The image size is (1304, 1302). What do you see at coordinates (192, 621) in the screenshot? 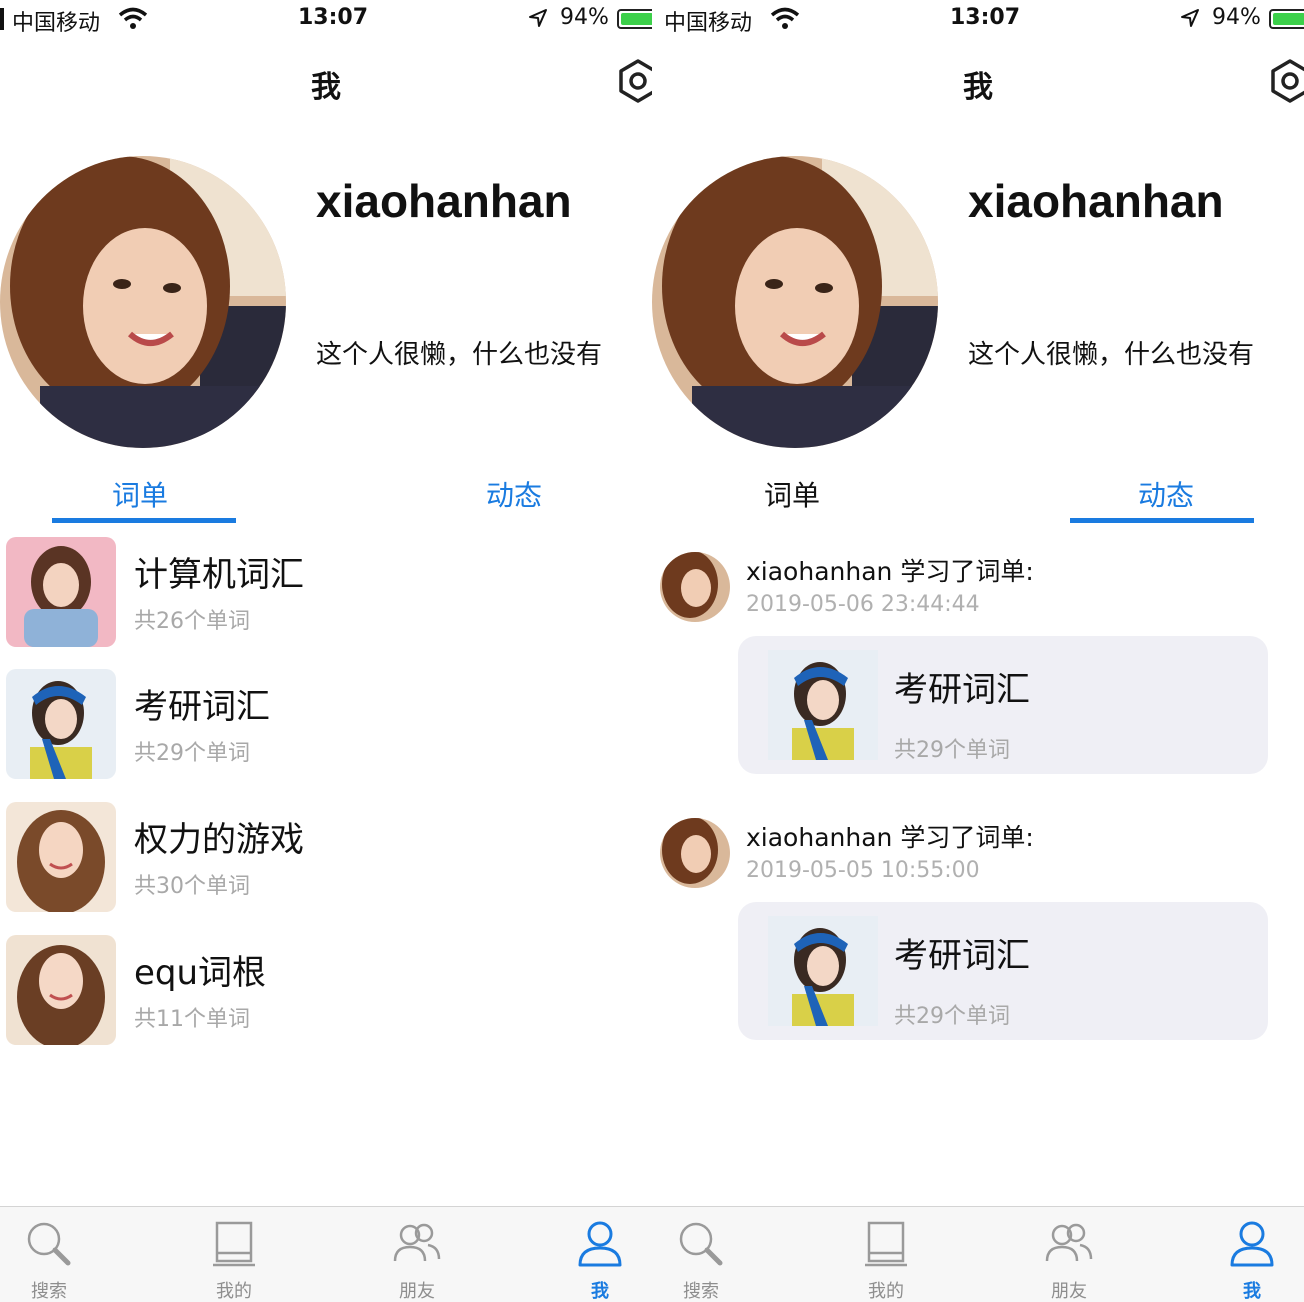
I see `wordlist-count: 共26个单词` at bounding box center [192, 621].